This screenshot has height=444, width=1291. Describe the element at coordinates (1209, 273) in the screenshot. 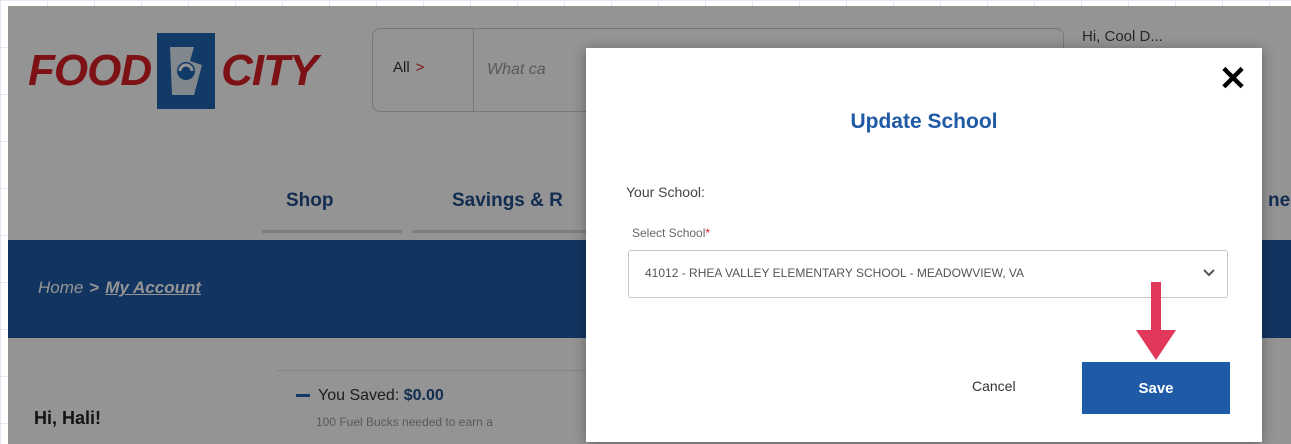

I see `chevron-down-icon` at that location.